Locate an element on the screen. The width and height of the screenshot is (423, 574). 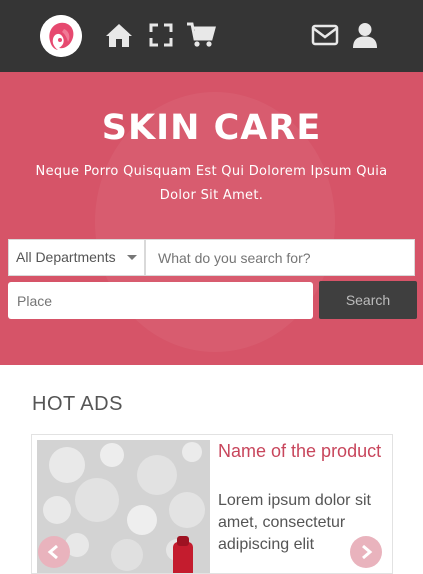
woman-face-logo-icon is located at coordinates (61, 36).